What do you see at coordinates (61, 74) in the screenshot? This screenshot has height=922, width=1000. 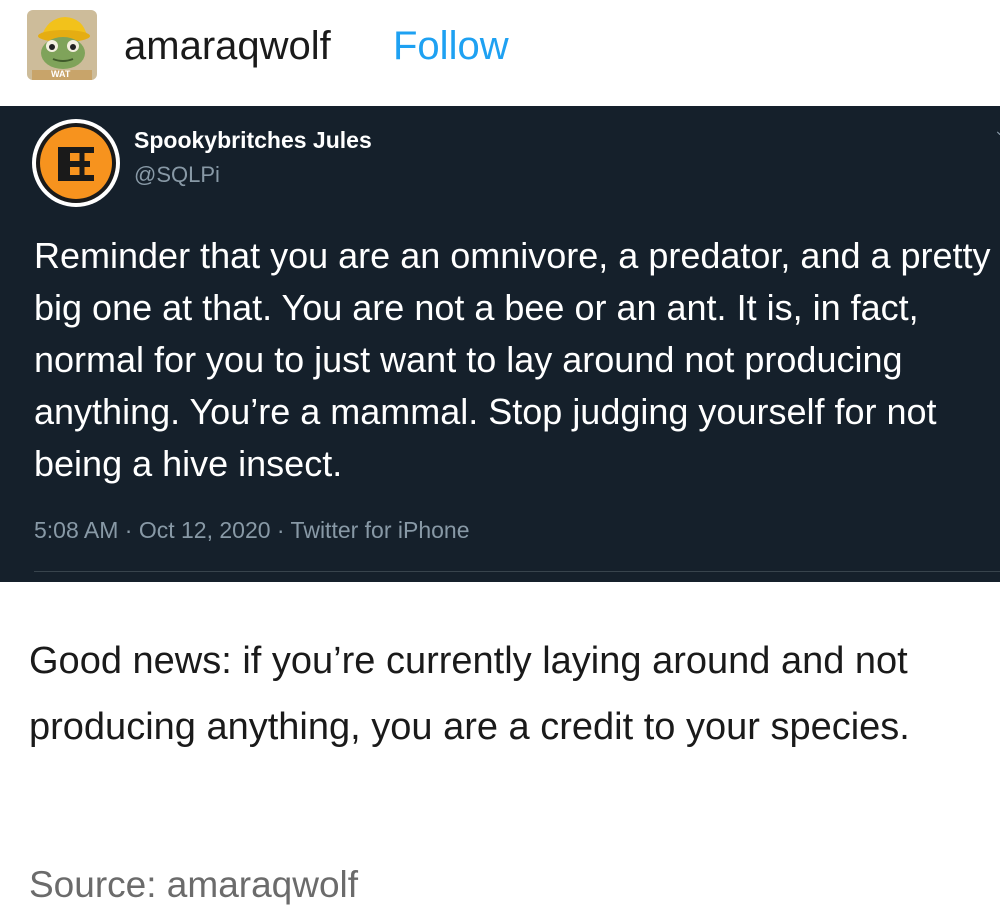 I see `avatar-badge: WAT` at bounding box center [61, 74].